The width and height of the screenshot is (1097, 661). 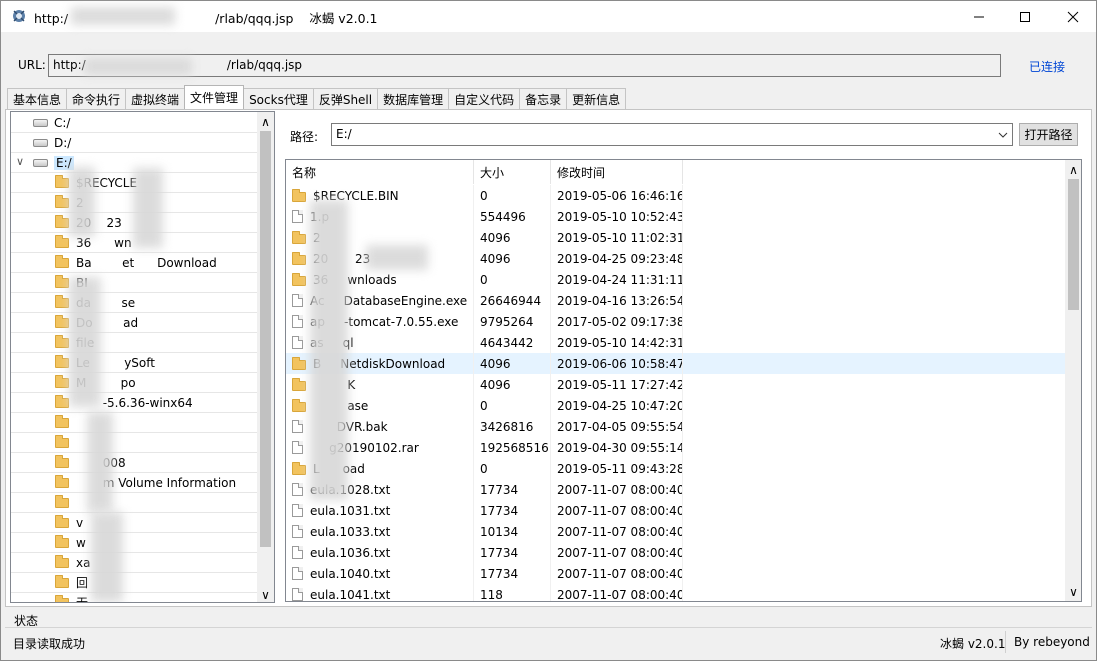 I want to click on table-row: 36 wnloads 0 2019-04-24 11:31:11, so click(x=675, y=279).